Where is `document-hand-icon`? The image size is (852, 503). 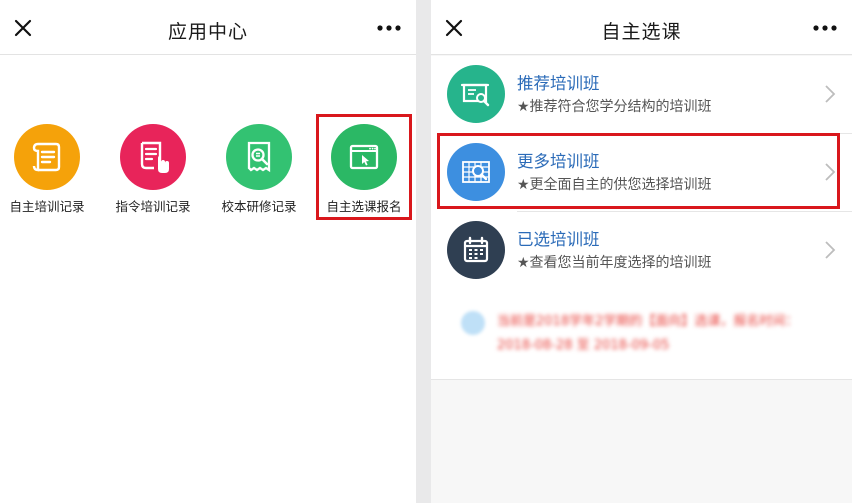
document-hand-icon is located at coordinates (153, 157).